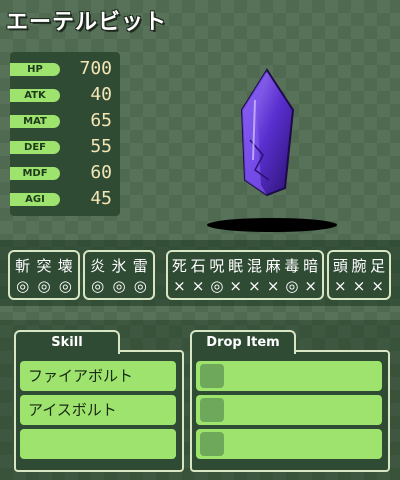  I want to click on tab-drop-item: Drop Item, so click(243, 342).